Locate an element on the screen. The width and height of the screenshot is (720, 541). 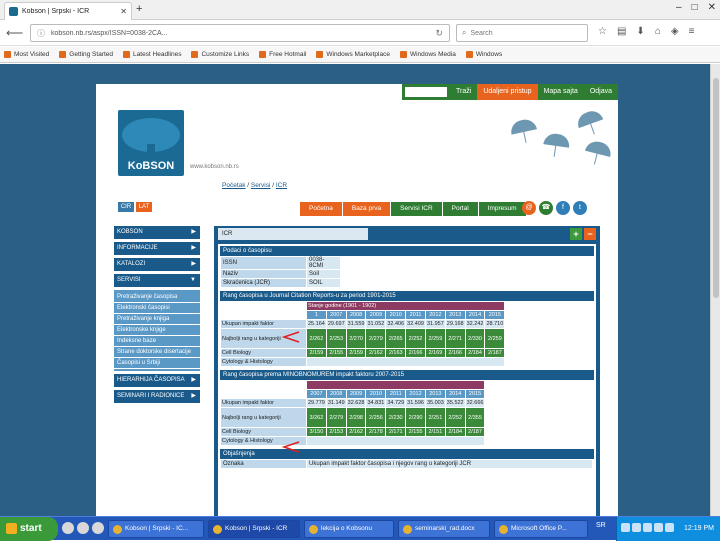
sidebar-item-servisi: SERVISI ▼ is located at coordinates (157, 280).